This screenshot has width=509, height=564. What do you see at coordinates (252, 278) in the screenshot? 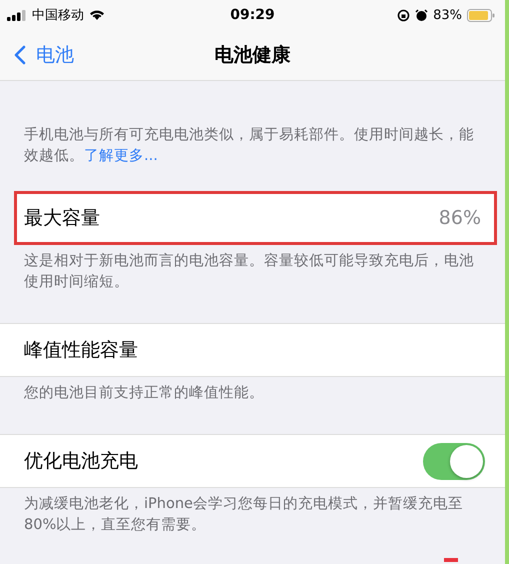
I see `section-footer: 这是相对于新电池而言的电池容量。容量较低可能导致充电后，电池使用时间缩短。` at bounding box center [252, 278].